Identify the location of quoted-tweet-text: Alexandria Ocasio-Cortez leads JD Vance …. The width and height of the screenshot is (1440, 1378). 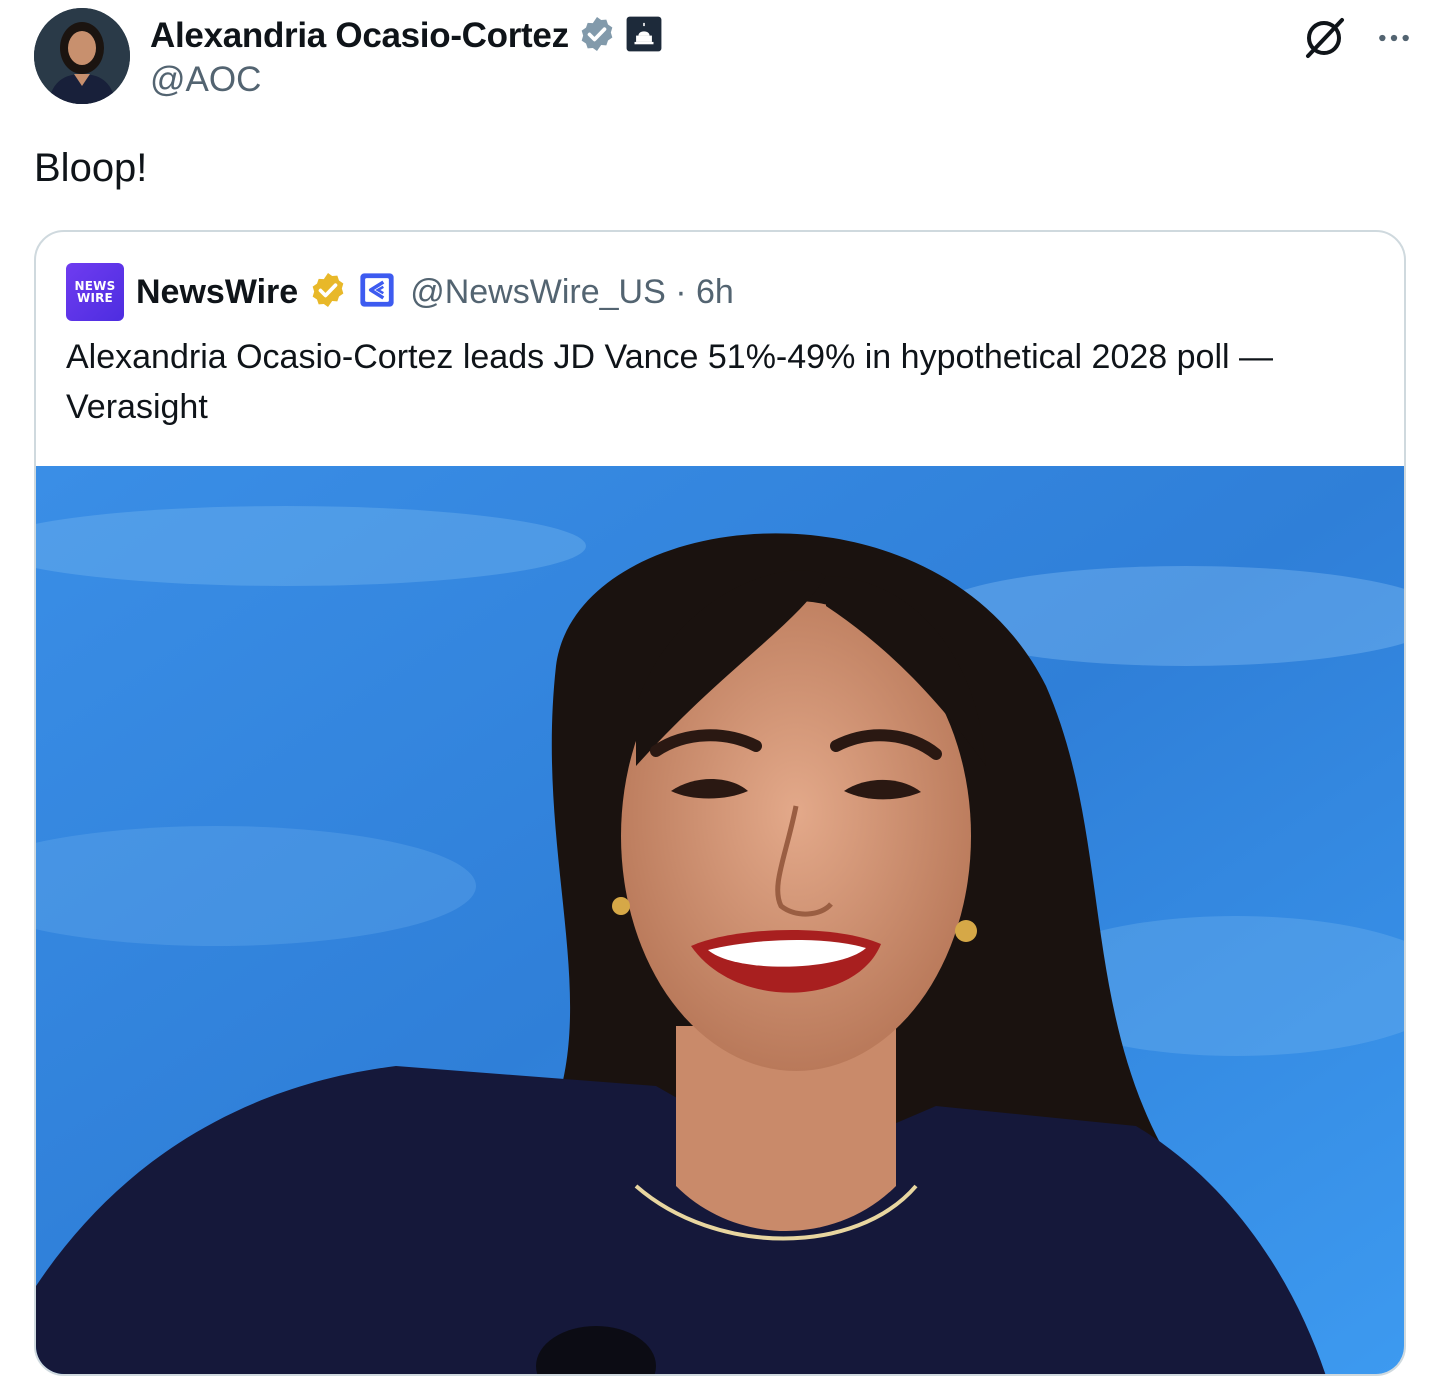
(670, 382).